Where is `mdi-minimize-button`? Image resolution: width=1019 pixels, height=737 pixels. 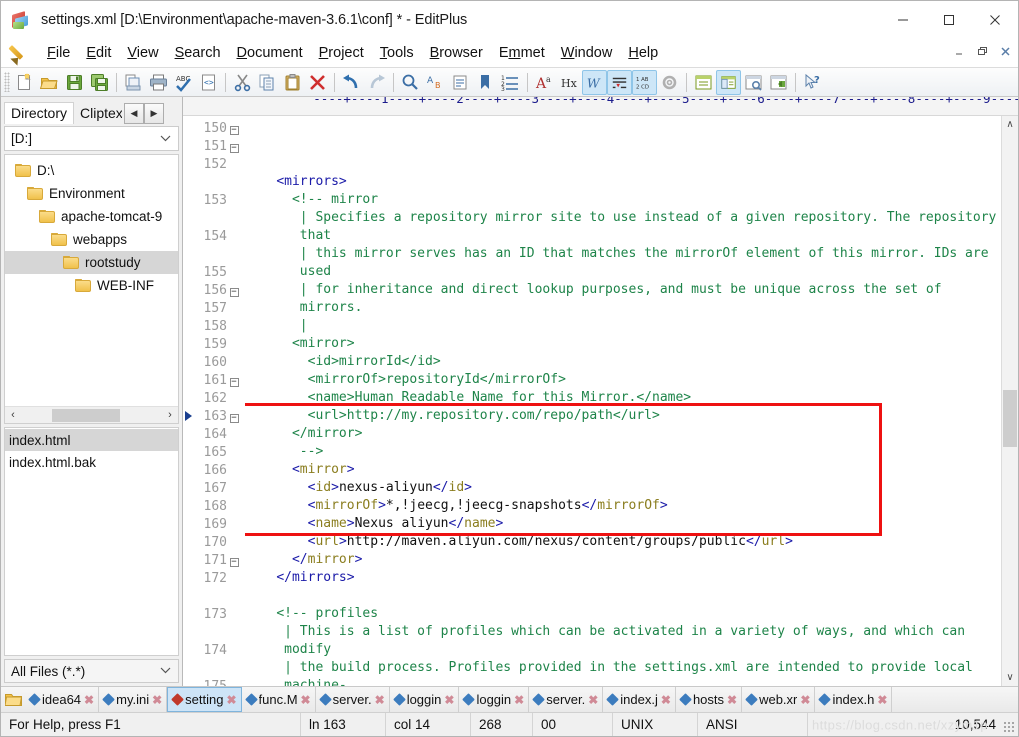
mdi-minimize-button is located at coordinates (959, 51).